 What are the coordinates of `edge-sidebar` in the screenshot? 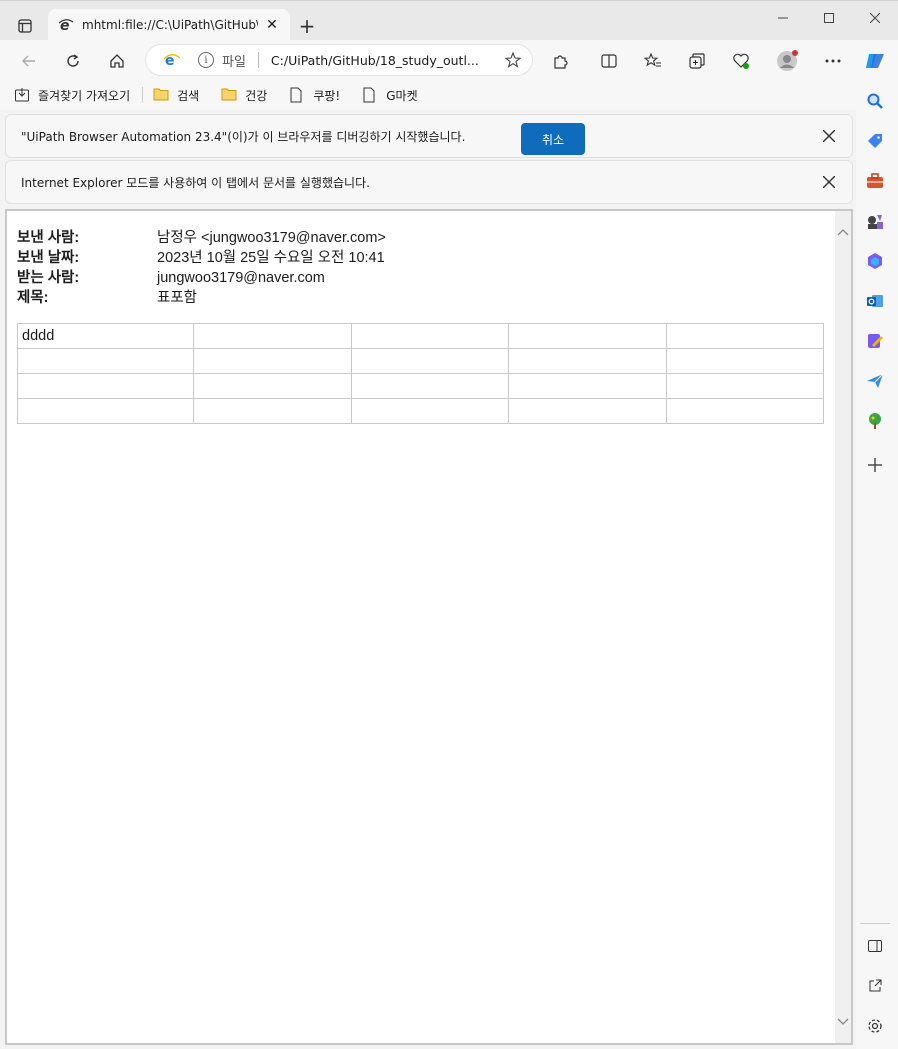 It's located at (877, 564).